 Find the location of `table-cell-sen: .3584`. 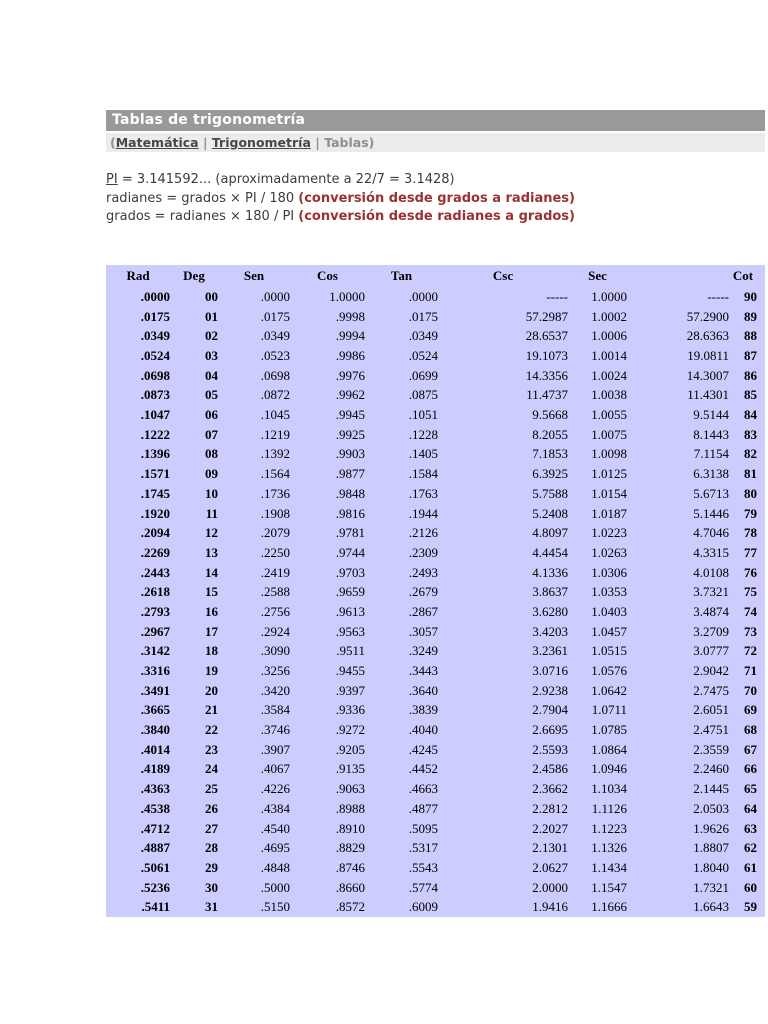

table-cell-sen: .3584 is located at coordinates (275, 710).